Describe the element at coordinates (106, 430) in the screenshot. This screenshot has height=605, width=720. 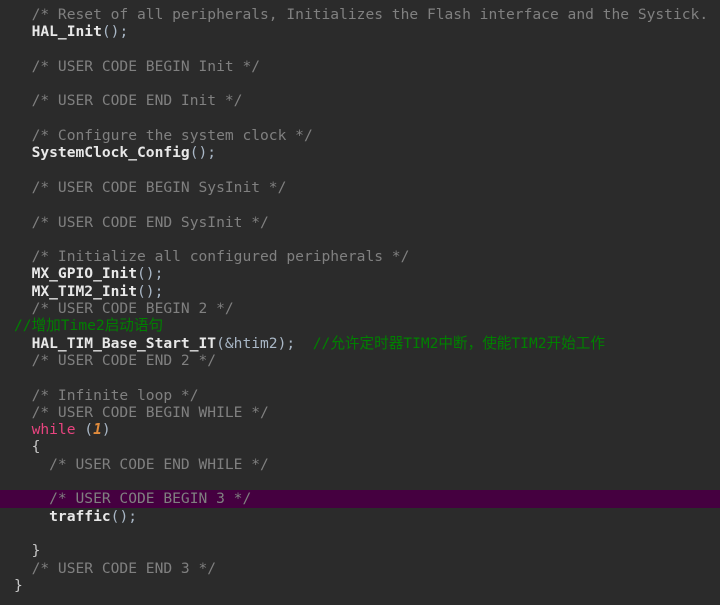
I see `code-token: )` at that location.